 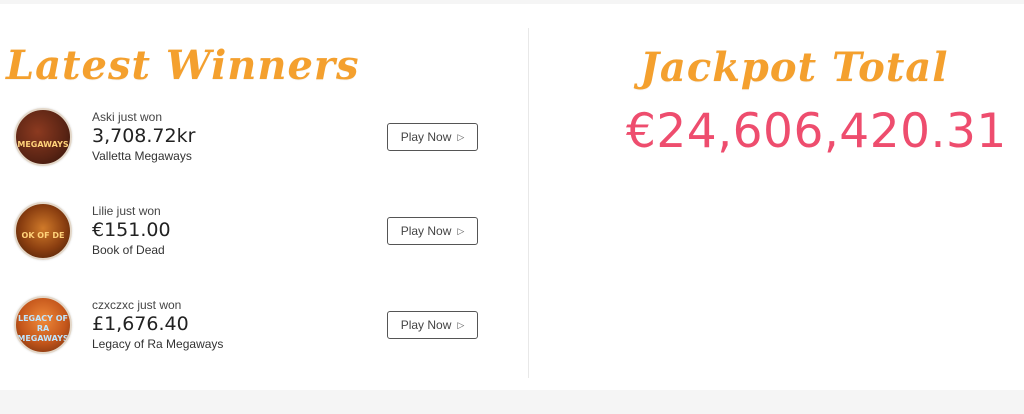 I want to click on winner-name: Lilie just won, so click(x=126, y=211).